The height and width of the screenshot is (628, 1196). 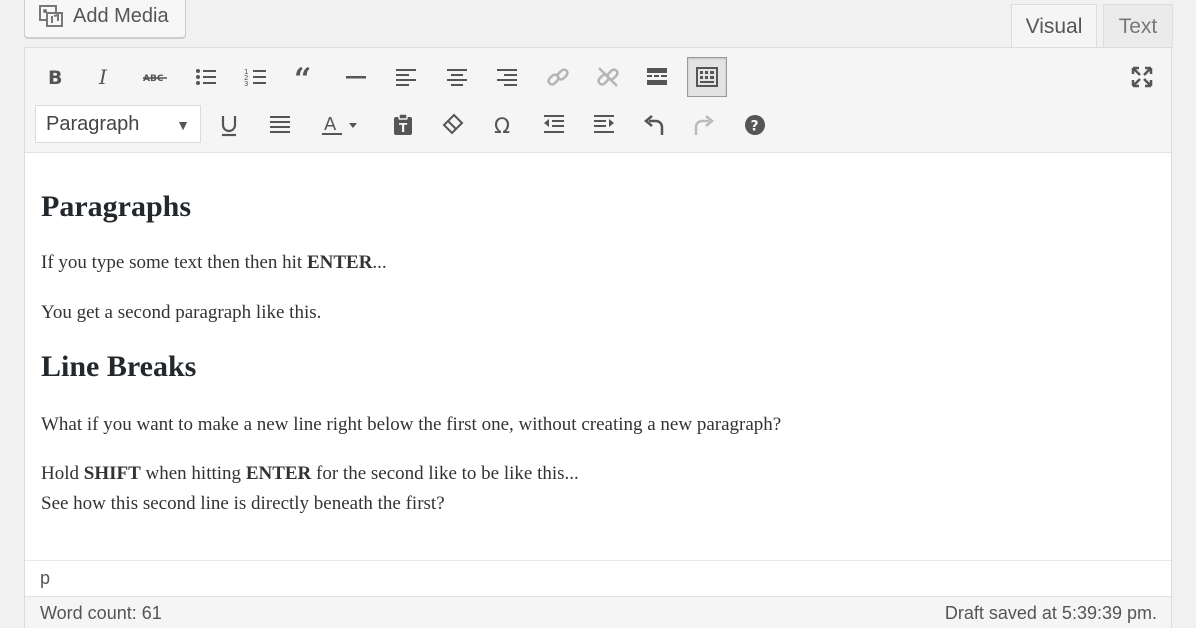 What do you see at coordinates (51, 16) in the screenshot?
I see `add-media-icon` at bounding box center [51, 16].